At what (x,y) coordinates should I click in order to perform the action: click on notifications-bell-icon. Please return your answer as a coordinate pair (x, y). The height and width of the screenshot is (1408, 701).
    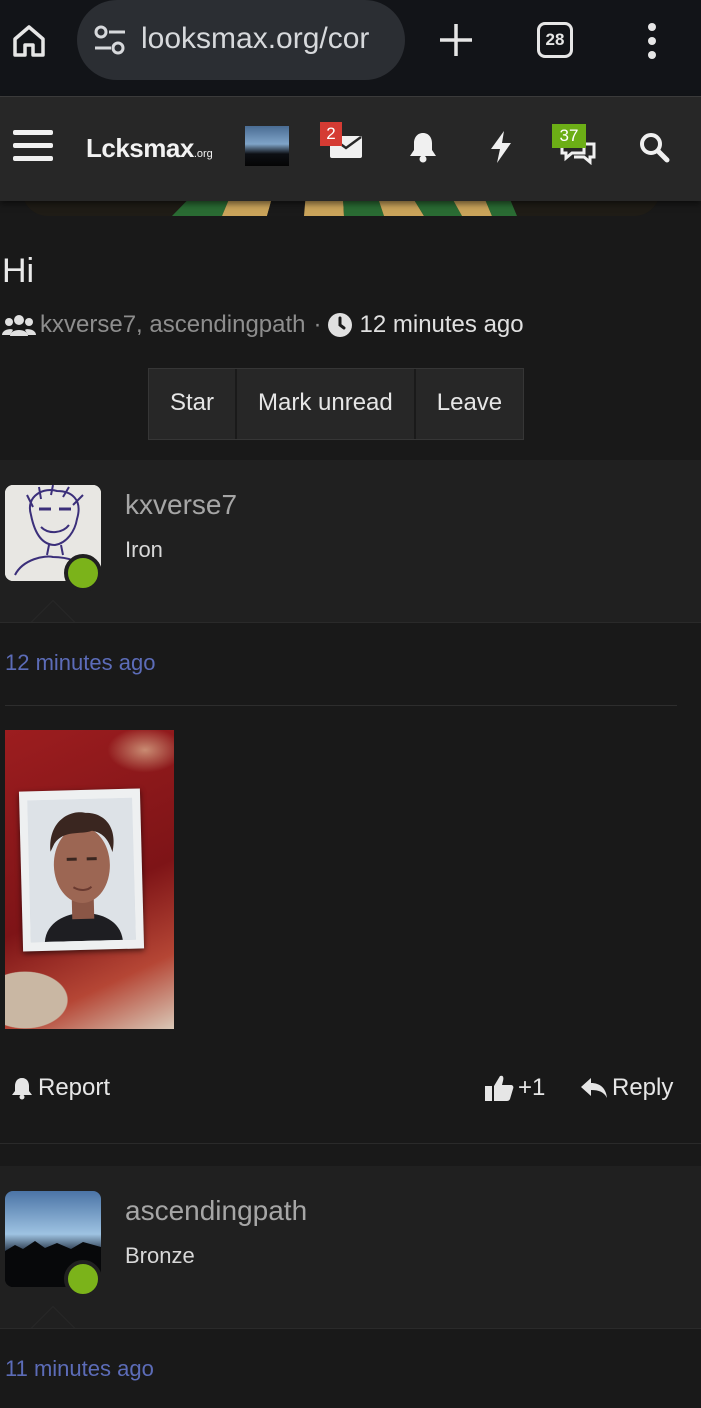
    Looking at the image, I should click on (423, 147).